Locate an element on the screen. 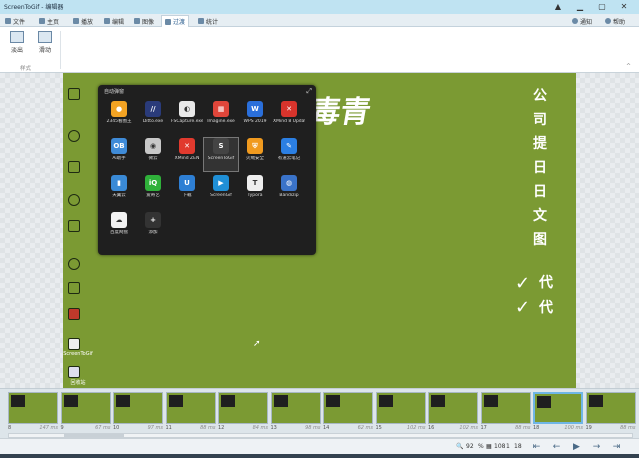 The height and width of the screenshot is (458, 639). app-label: 添加 is located at coordinates (153, 232).